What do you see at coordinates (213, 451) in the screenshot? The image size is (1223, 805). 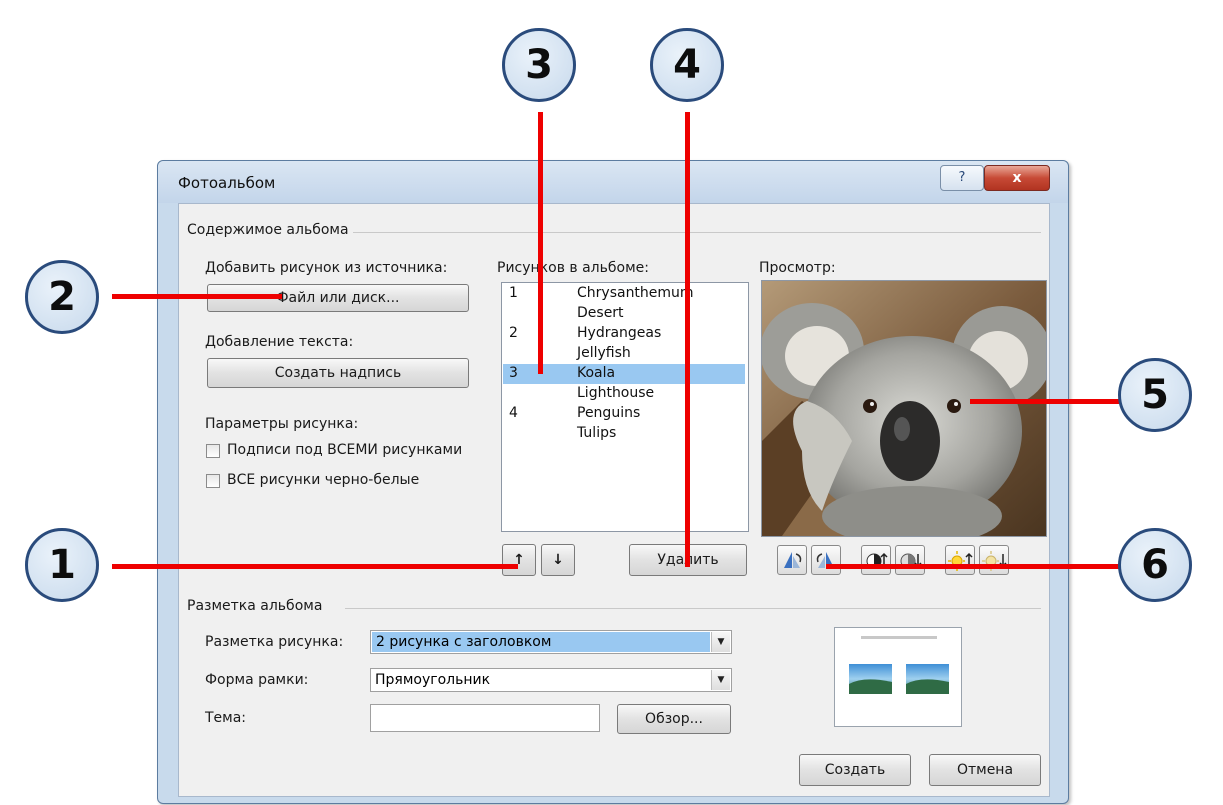 I see `captions-checkbox` at bounding box center [213, 451].